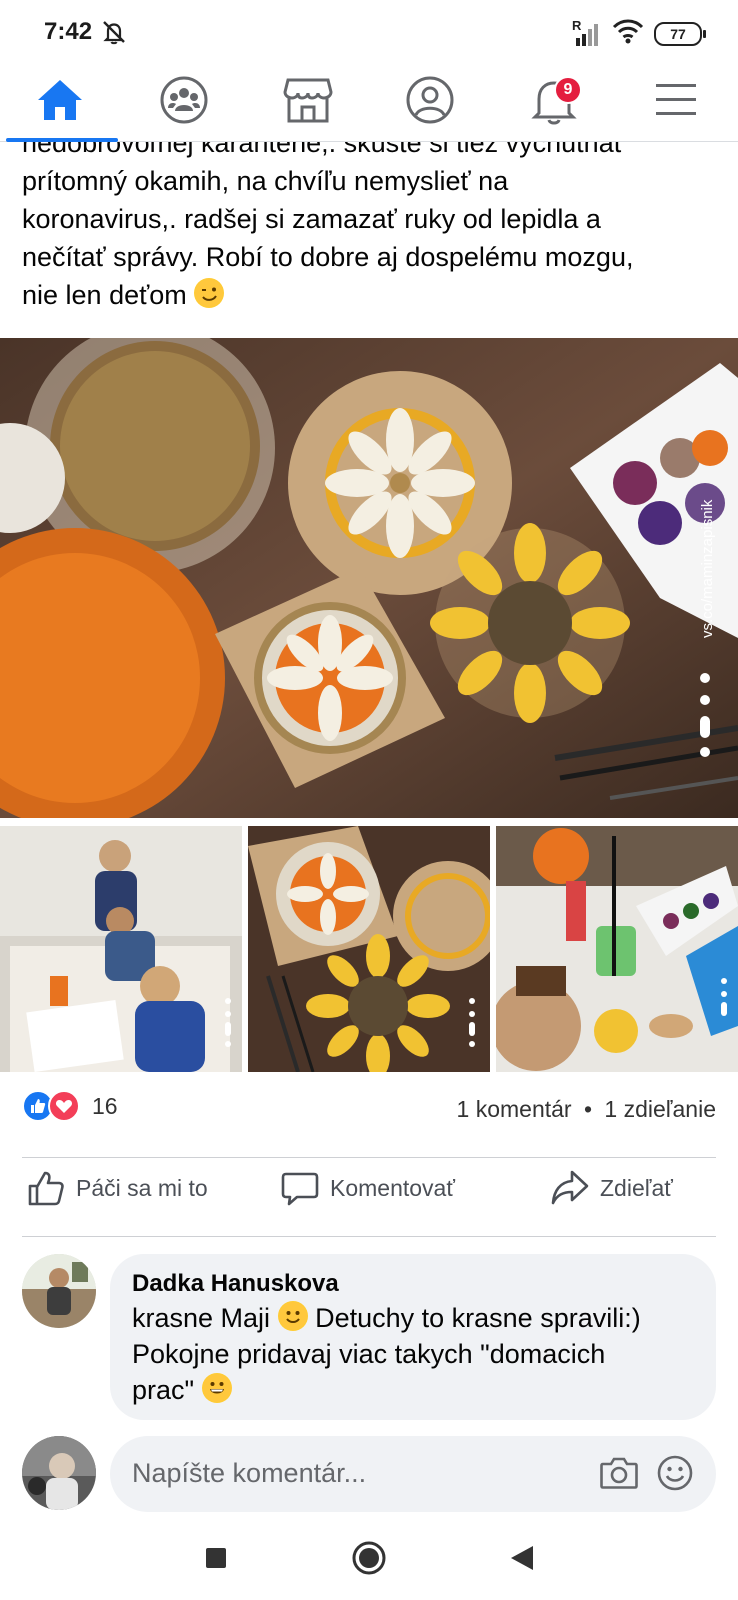 Image resolution: width=738 pixels, height=1600 pixels. What do you see at coordinates (59, 1291) in the screenshot?
I see `commenter-avatar` at bounding box center [59, 1291].